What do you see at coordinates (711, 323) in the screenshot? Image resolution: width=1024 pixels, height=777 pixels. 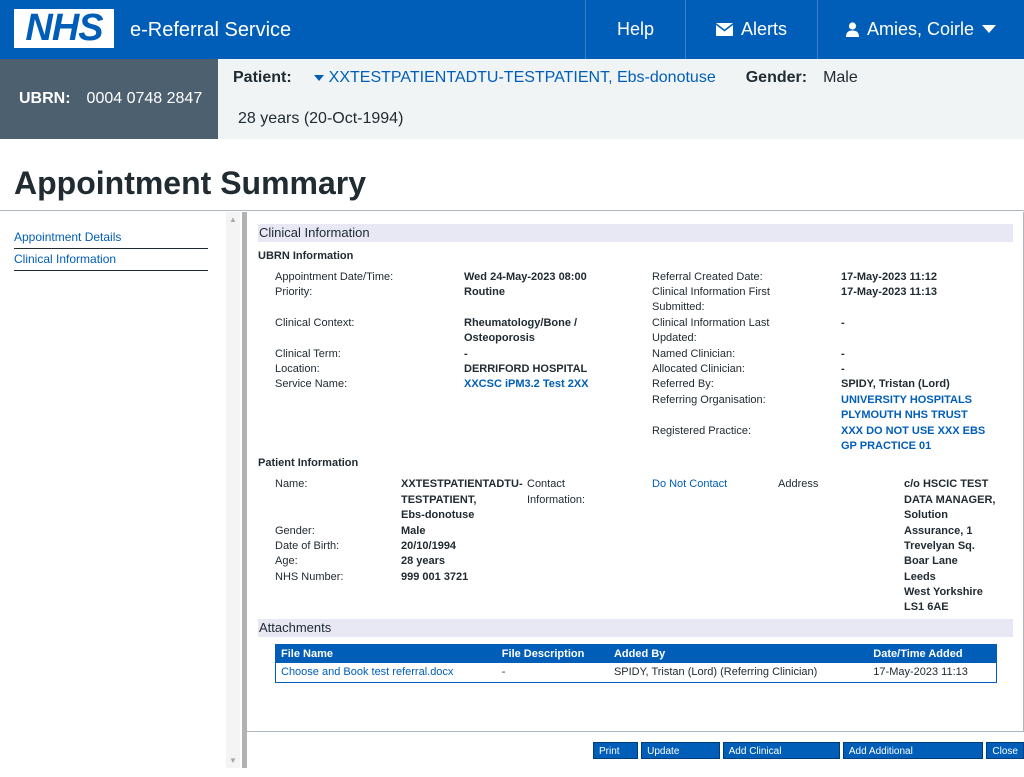 I see `last-updated-label-1: Clinical Information Last` at bounding box center [711, 323].